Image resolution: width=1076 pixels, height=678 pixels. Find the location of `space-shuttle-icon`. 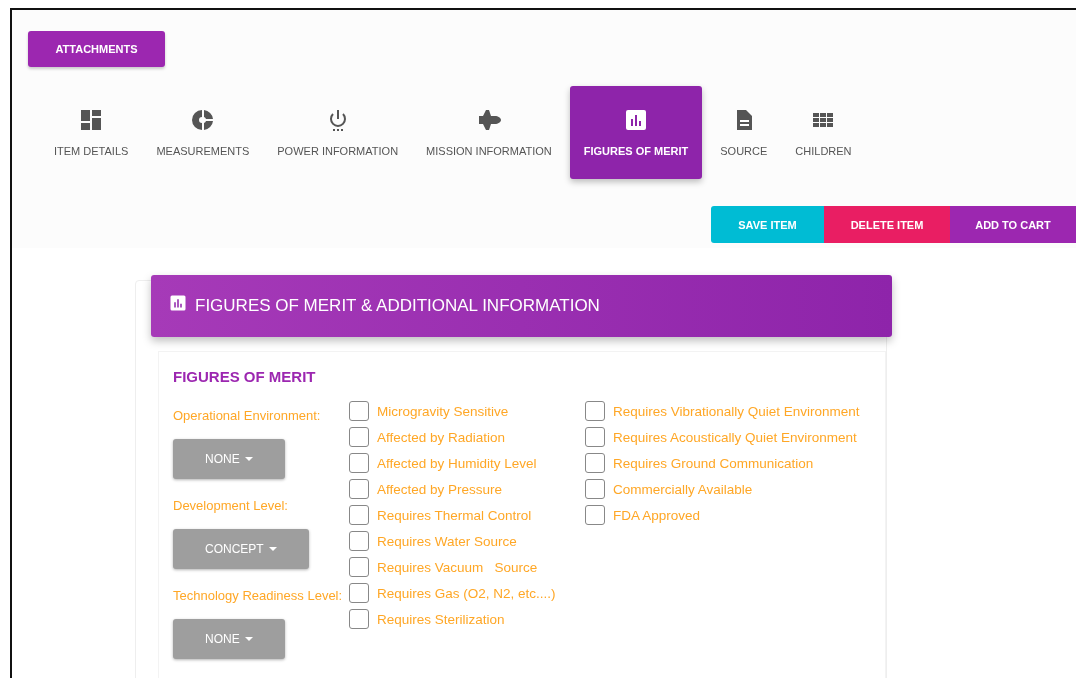

space-shuttle-icon is located at coordinates (488, 120).